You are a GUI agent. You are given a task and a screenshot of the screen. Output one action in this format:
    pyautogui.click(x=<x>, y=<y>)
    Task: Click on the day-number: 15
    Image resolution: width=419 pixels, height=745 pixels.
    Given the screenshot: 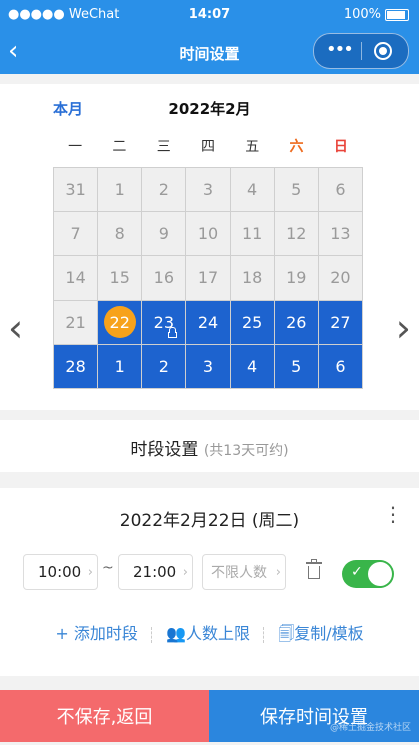 What is the action you would take?
    pyautogui.click(x=119, y=278)
    